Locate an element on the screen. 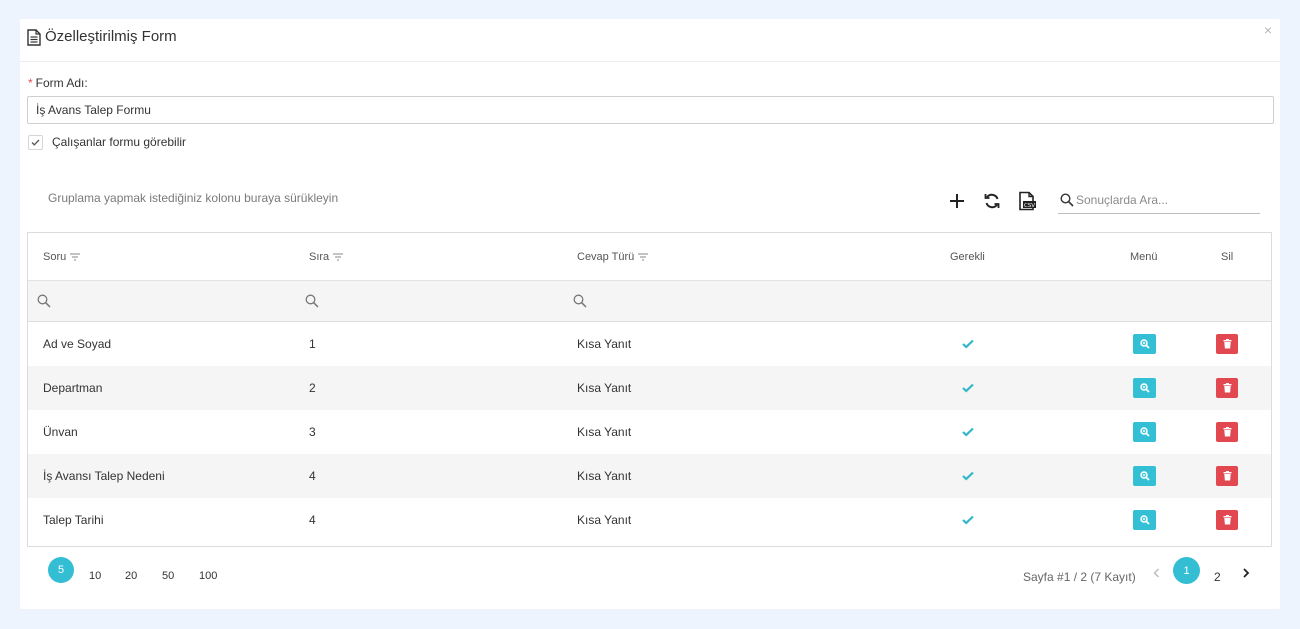 The image size is (1300, 629). table-row: Departman 2 Kısa Yanıt is located at coordinates (649, 388).